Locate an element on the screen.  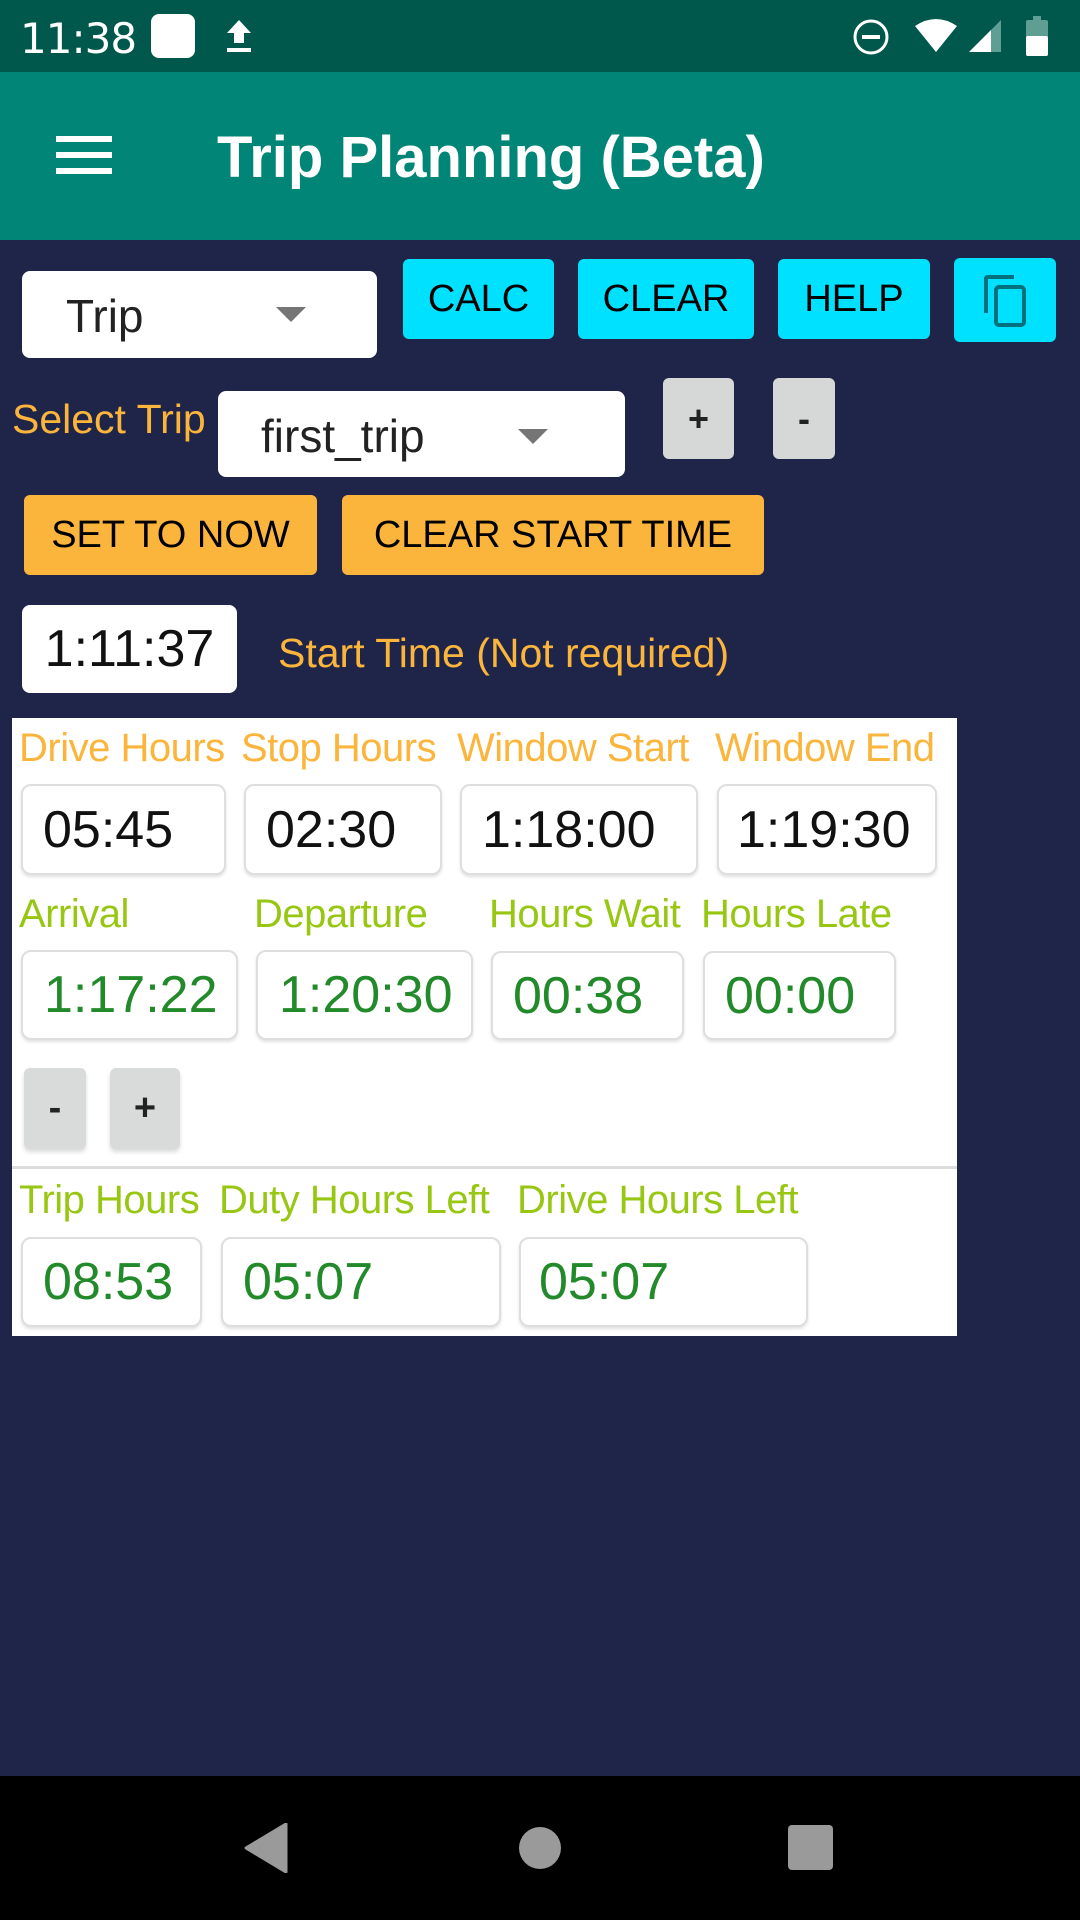
duty-hours-left-label: Duty Hours Left is located at coordinates (354, 1200).